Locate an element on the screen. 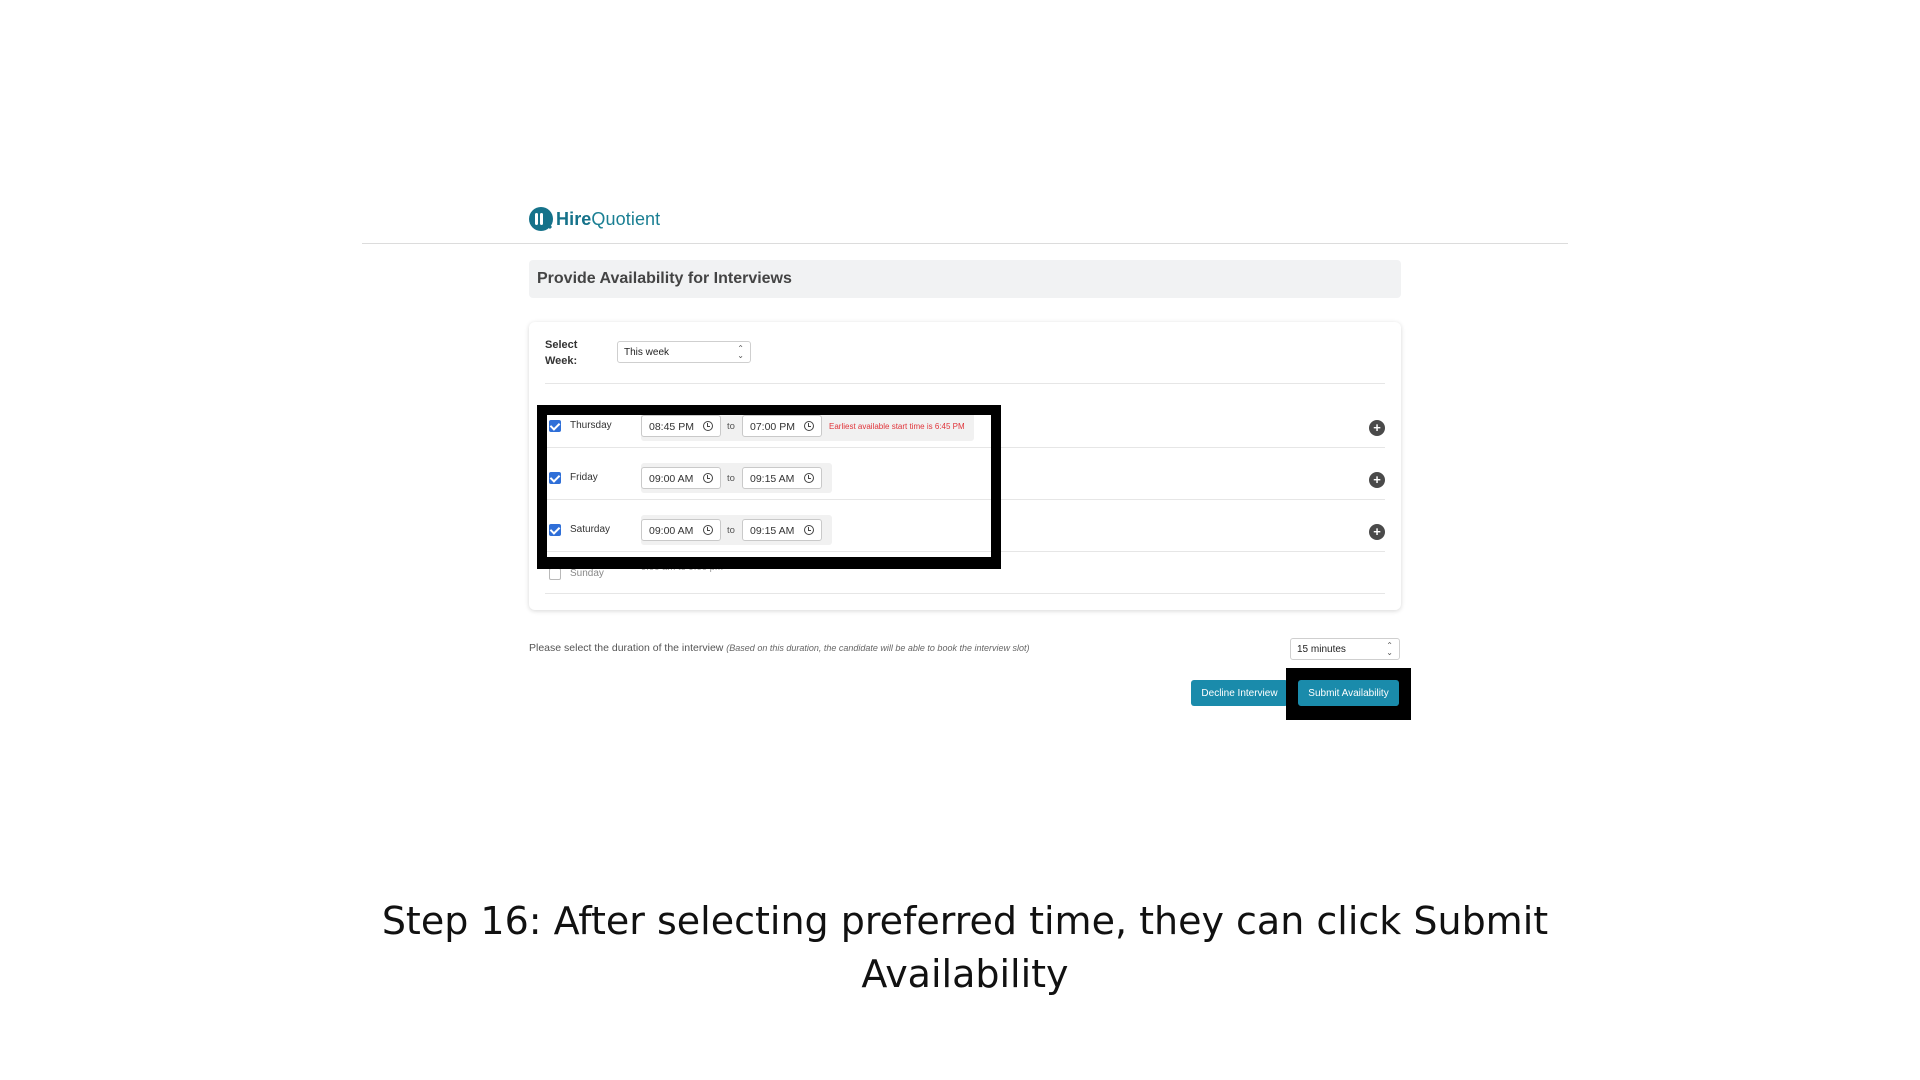 The height and width of the screenshot is (1080, 1920). highlight-box is located at coordinates (769, 487).